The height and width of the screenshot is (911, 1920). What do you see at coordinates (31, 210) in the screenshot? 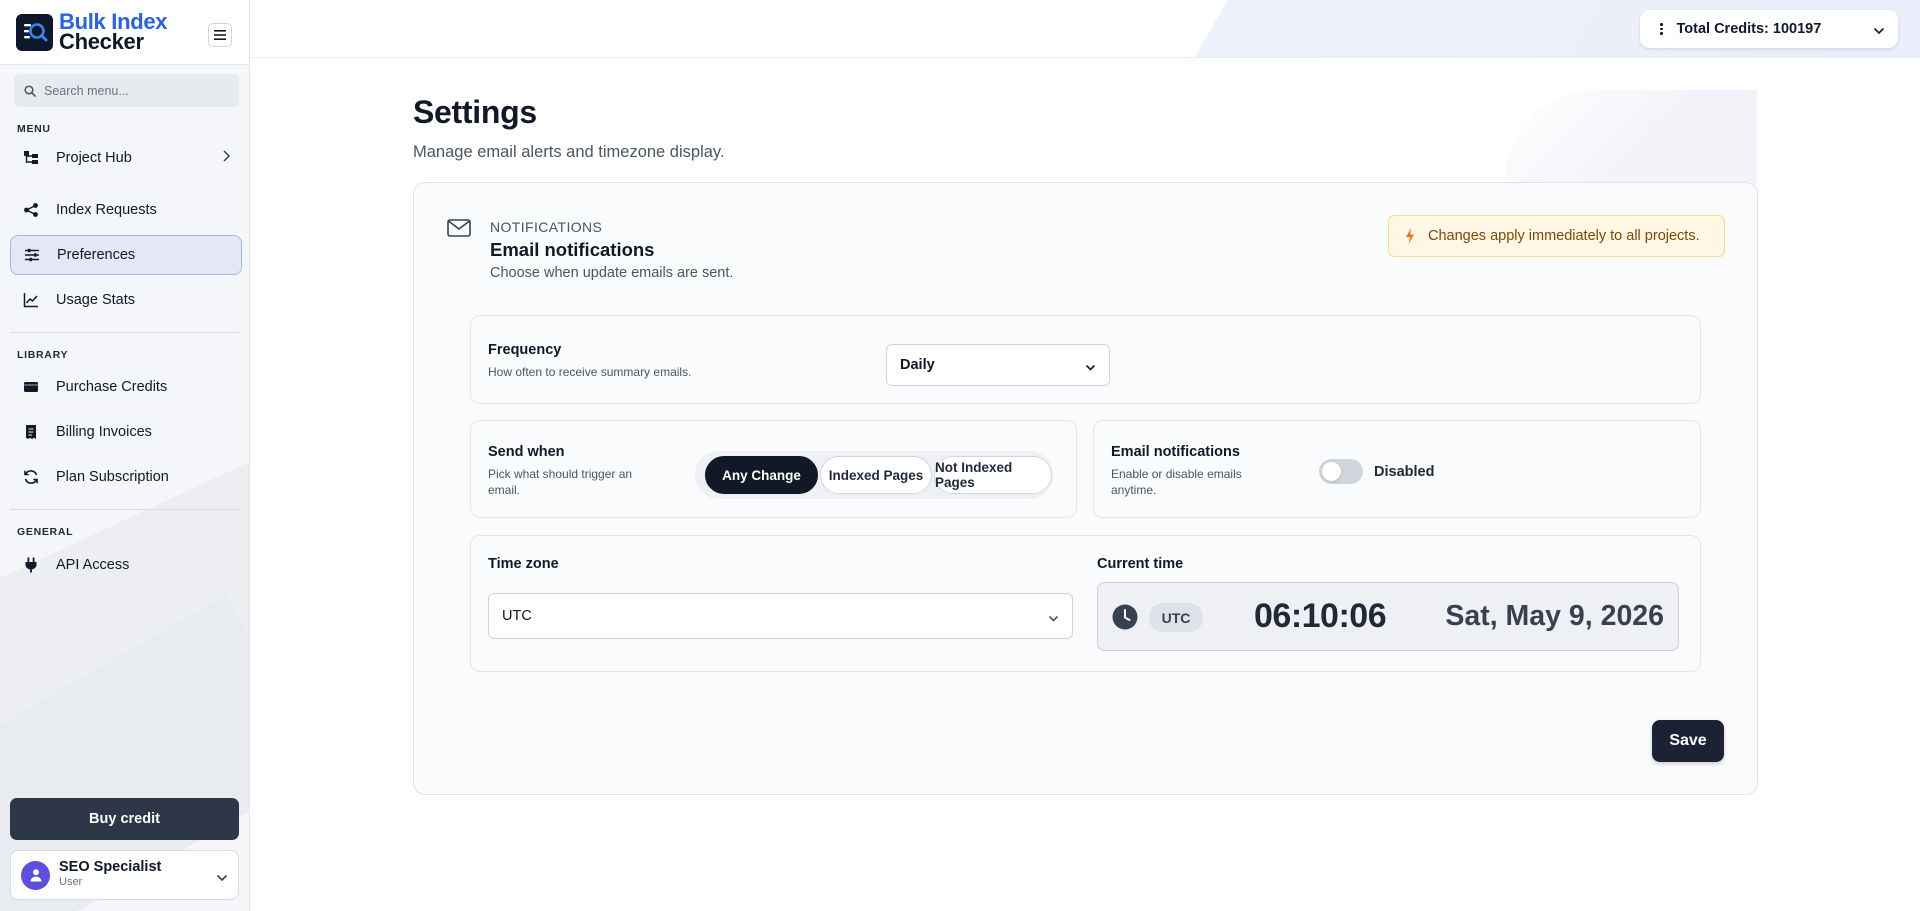
I see `share-nodes-icon` at bounding box center [31, 210].